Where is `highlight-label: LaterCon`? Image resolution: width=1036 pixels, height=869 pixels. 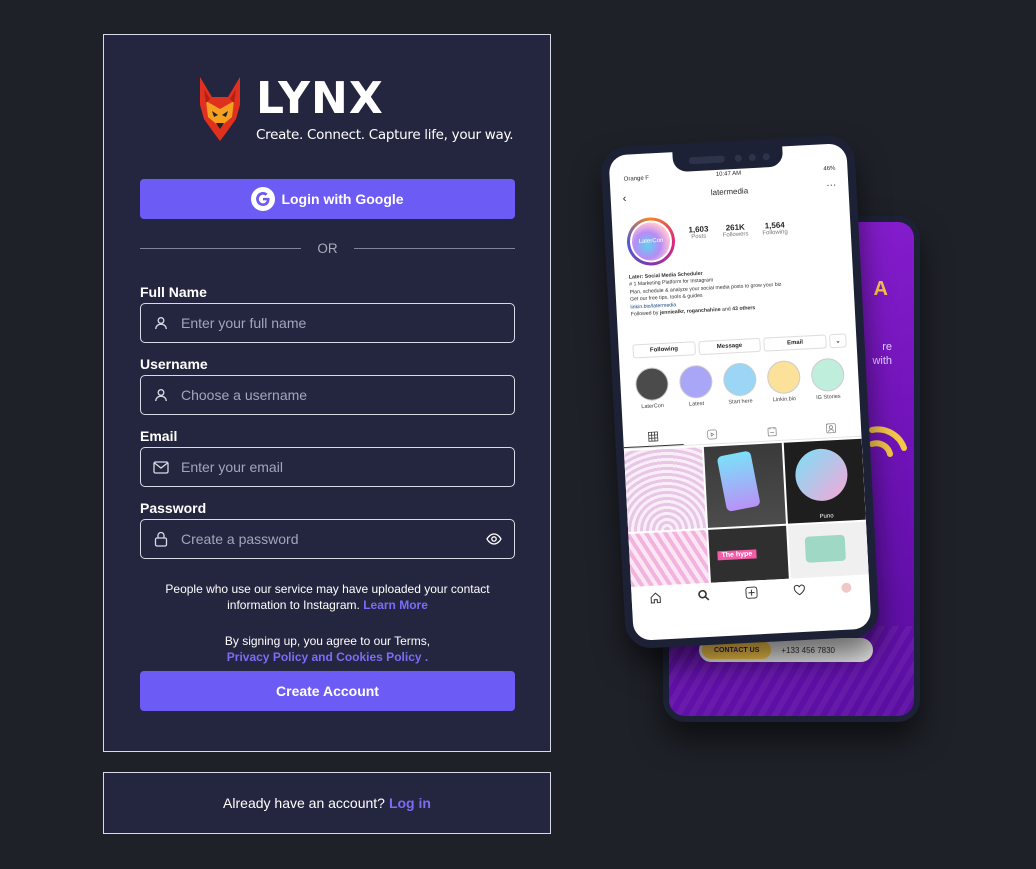
highlight-label: LaterCon is located at coordinates (653, 407).